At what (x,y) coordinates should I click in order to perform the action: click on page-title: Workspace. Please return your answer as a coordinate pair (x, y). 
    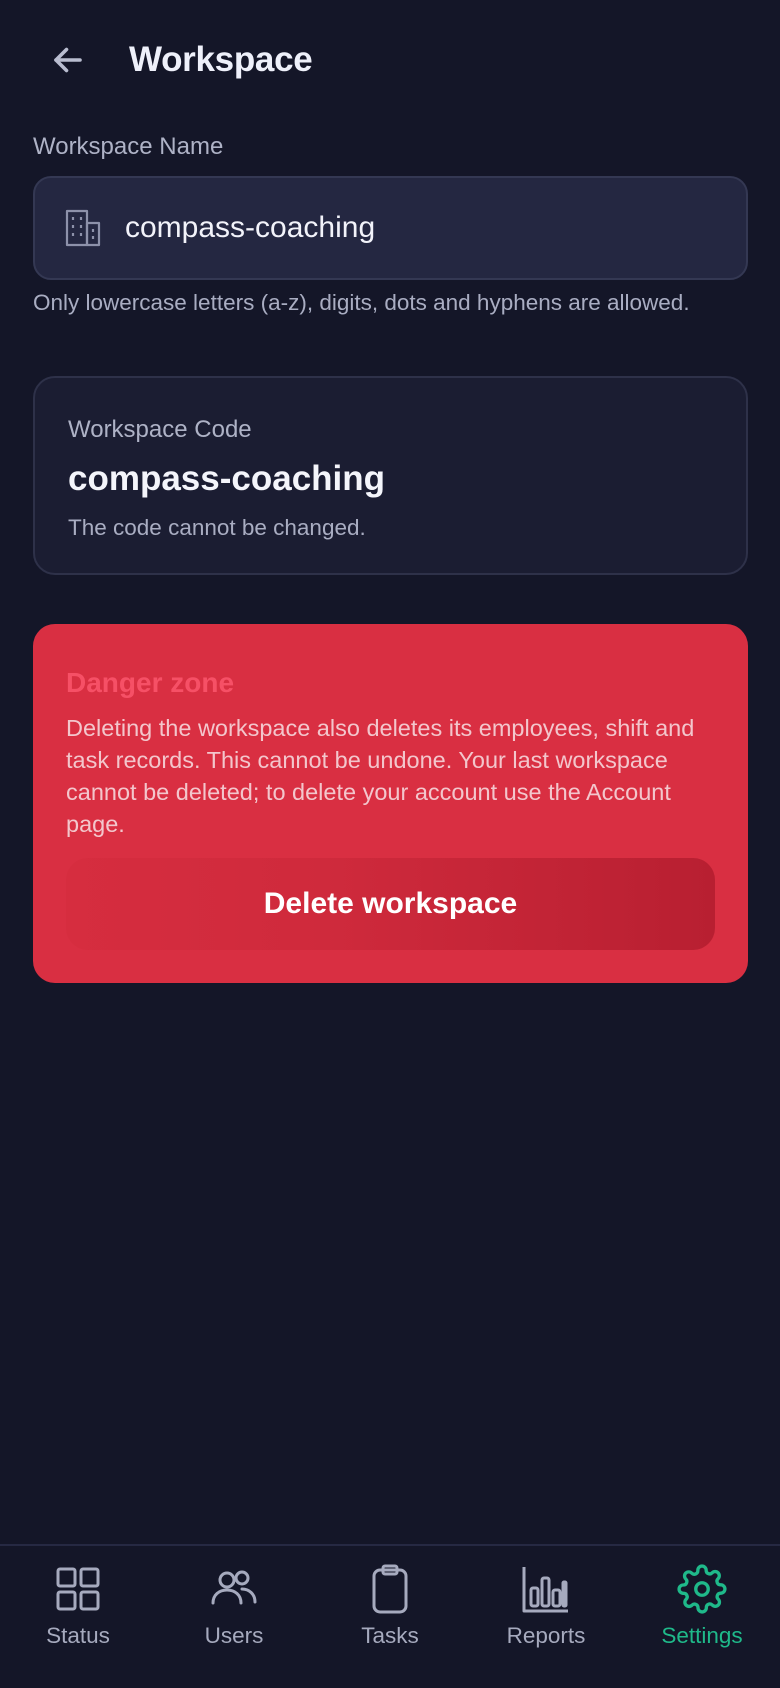
    Looking at the image, I should click on (221, 59).